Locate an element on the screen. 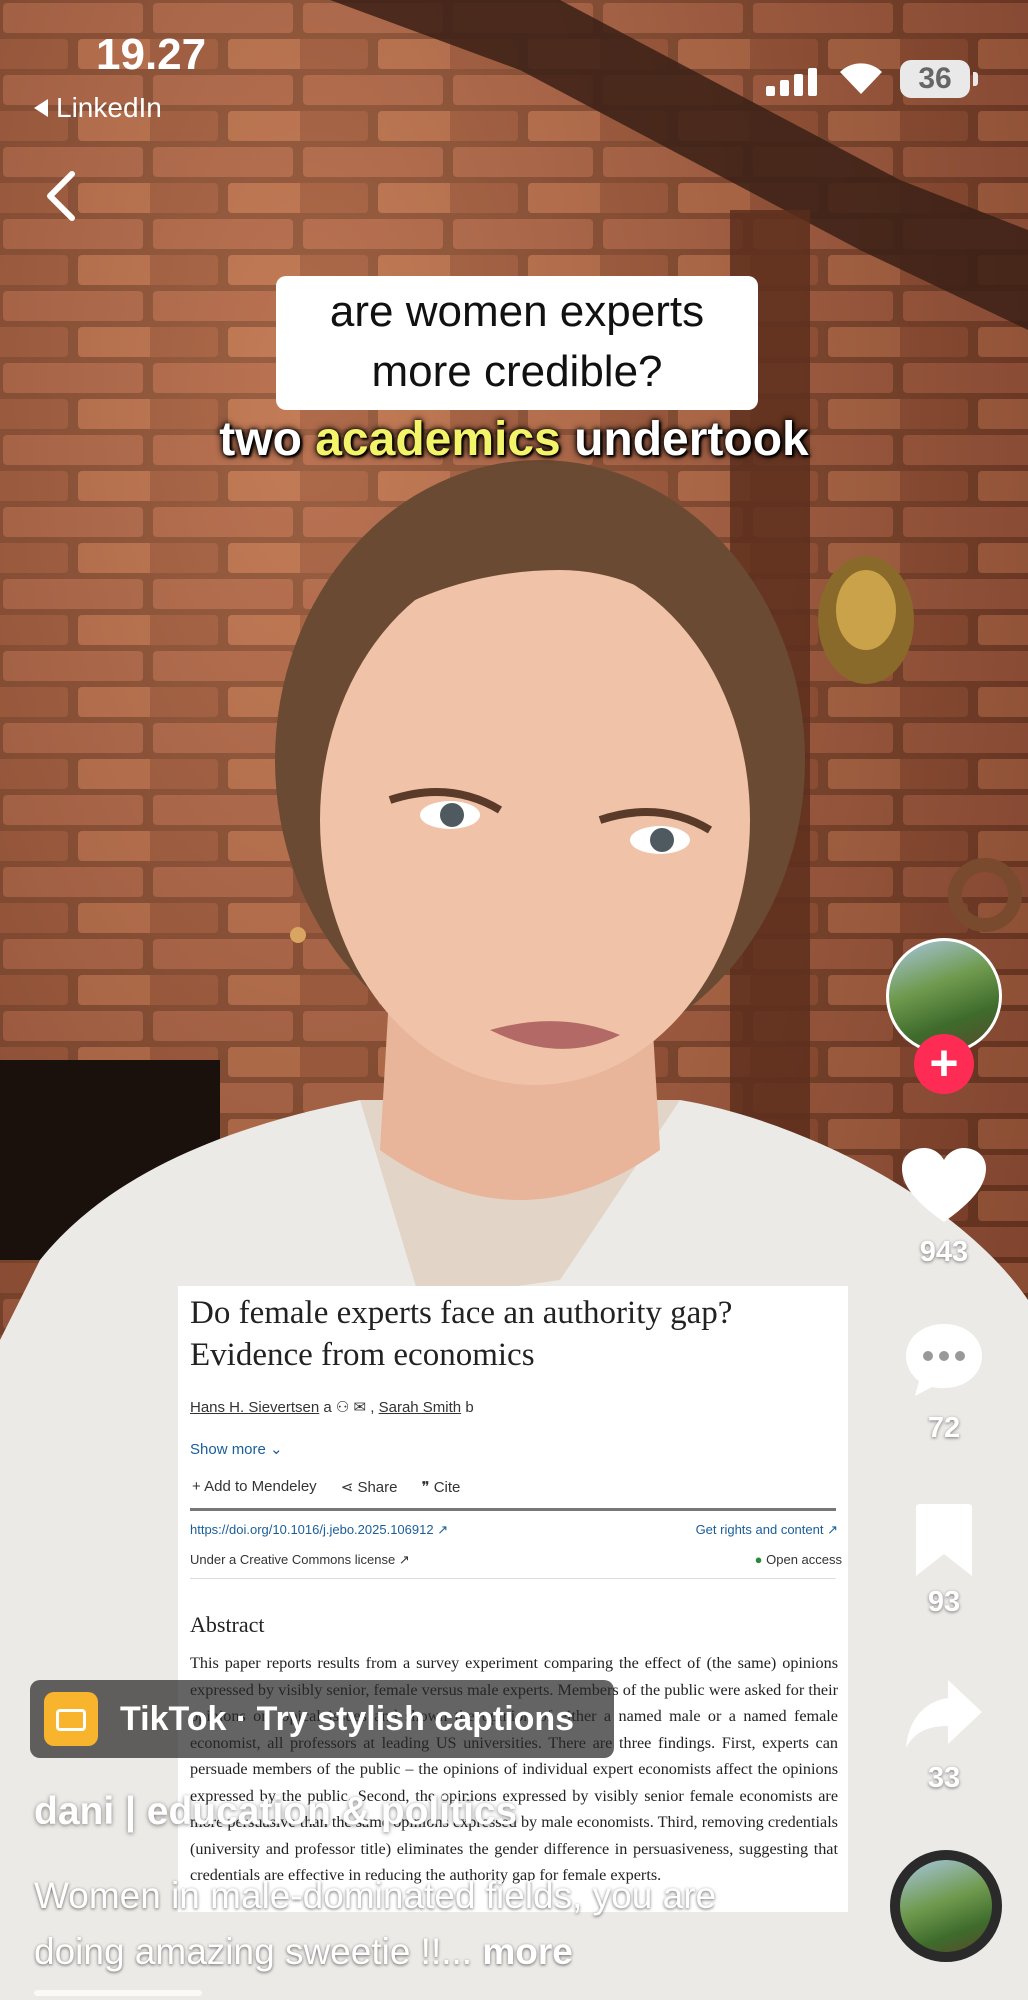 The height and width of the screenshot is (2000, 1028). caption-line-1: are women experts is located at coordinates (517, 311).